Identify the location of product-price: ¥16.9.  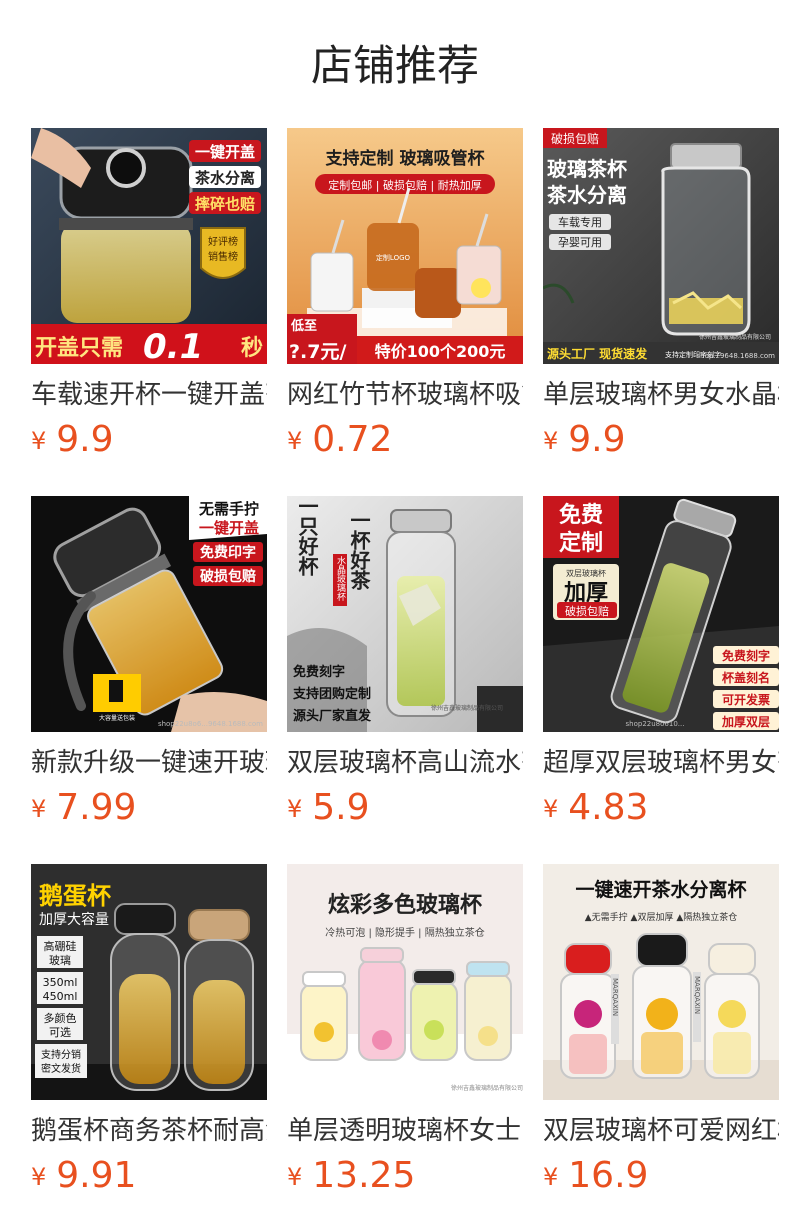
(661, 1176).